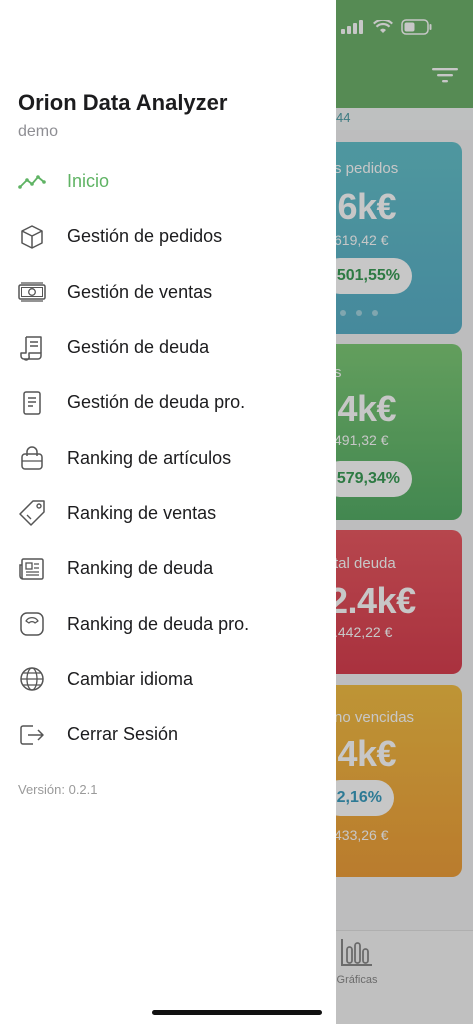 The image size is (473, 1024). What do you see at coordinates (237, 1012) in the screenshot?
I see `home-indicator` at bounding box center [237, 1012].